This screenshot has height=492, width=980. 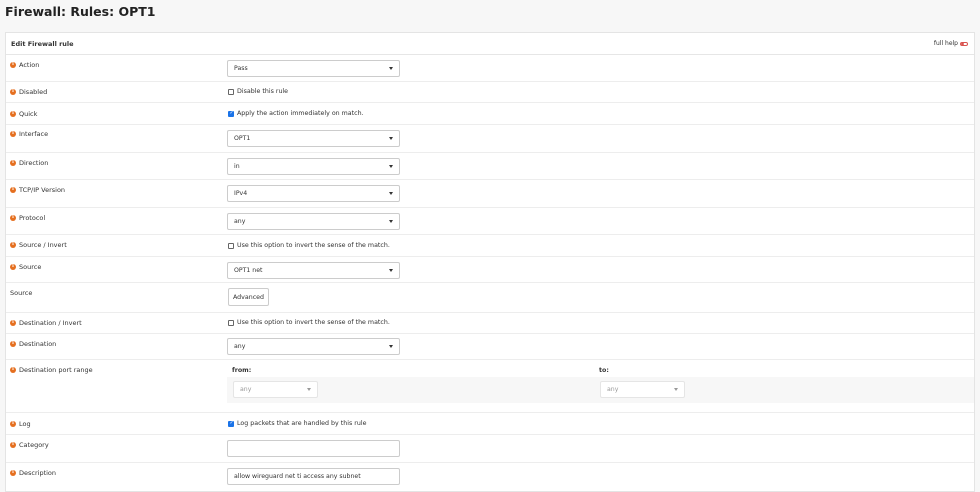 What do you see at coordinates (490, 166) in the screenshot?
I see `row-direction: i Direction in` at bounding box center [490, 166].